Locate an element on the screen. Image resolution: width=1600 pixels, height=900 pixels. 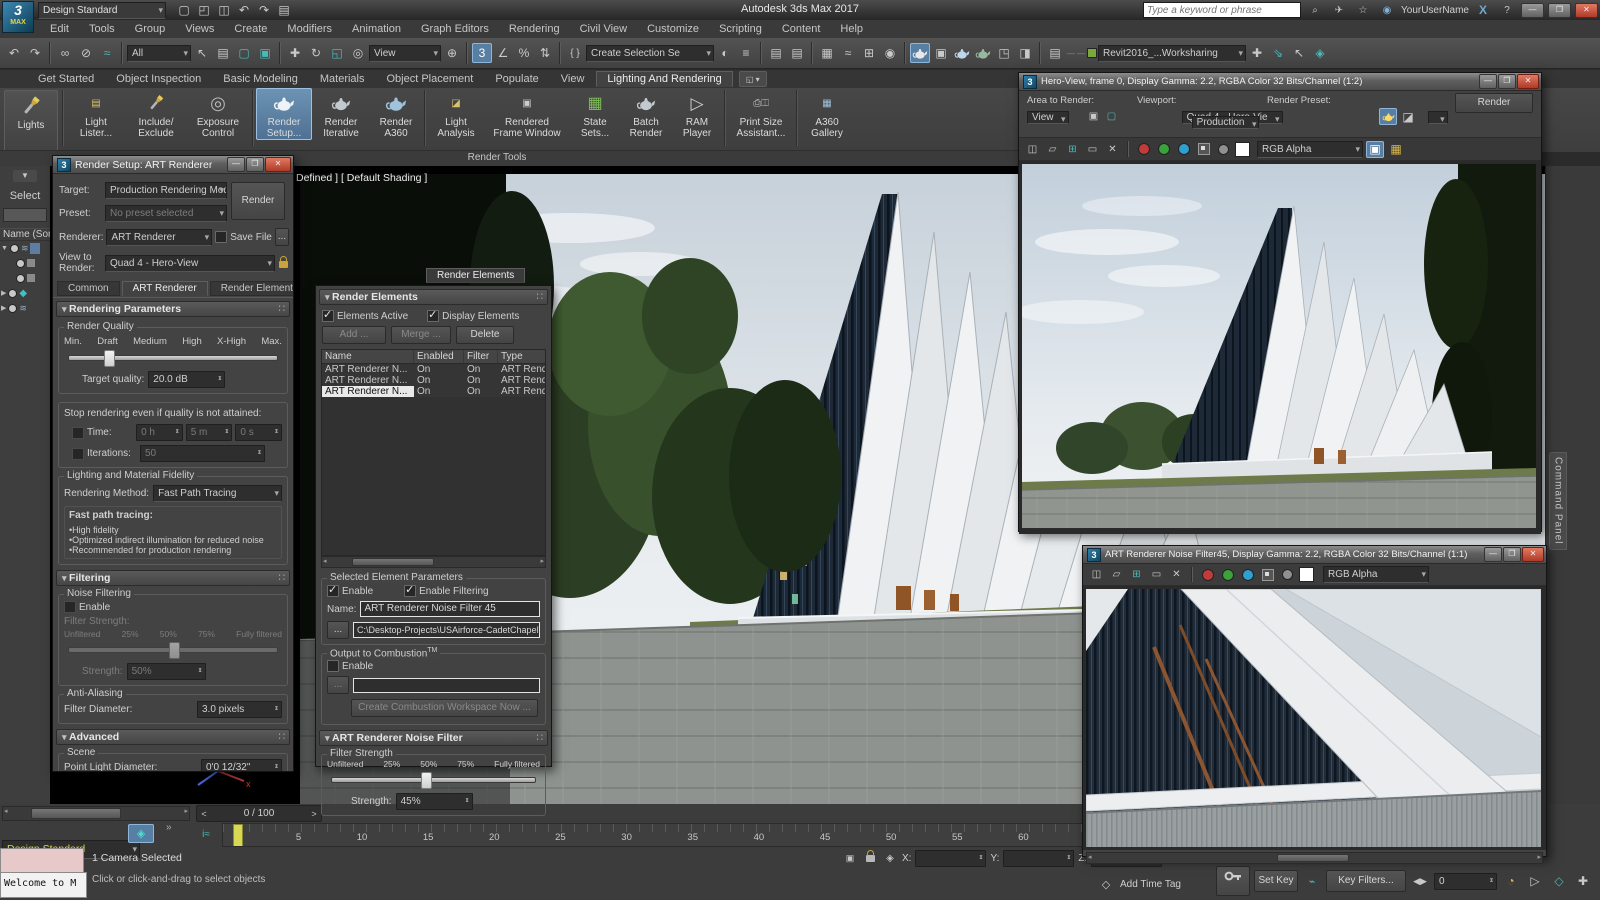
rfw-render-button: Render is located at coordinates (1494, 103).